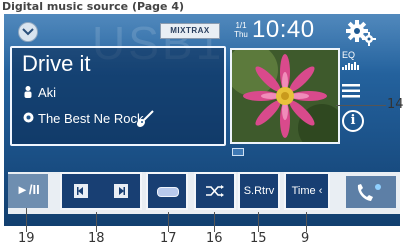 Image resolution: width=406 pixels, height=246 pixels. I want to click on sound-retriever-button: S.Rtrv, so click(259, 191).